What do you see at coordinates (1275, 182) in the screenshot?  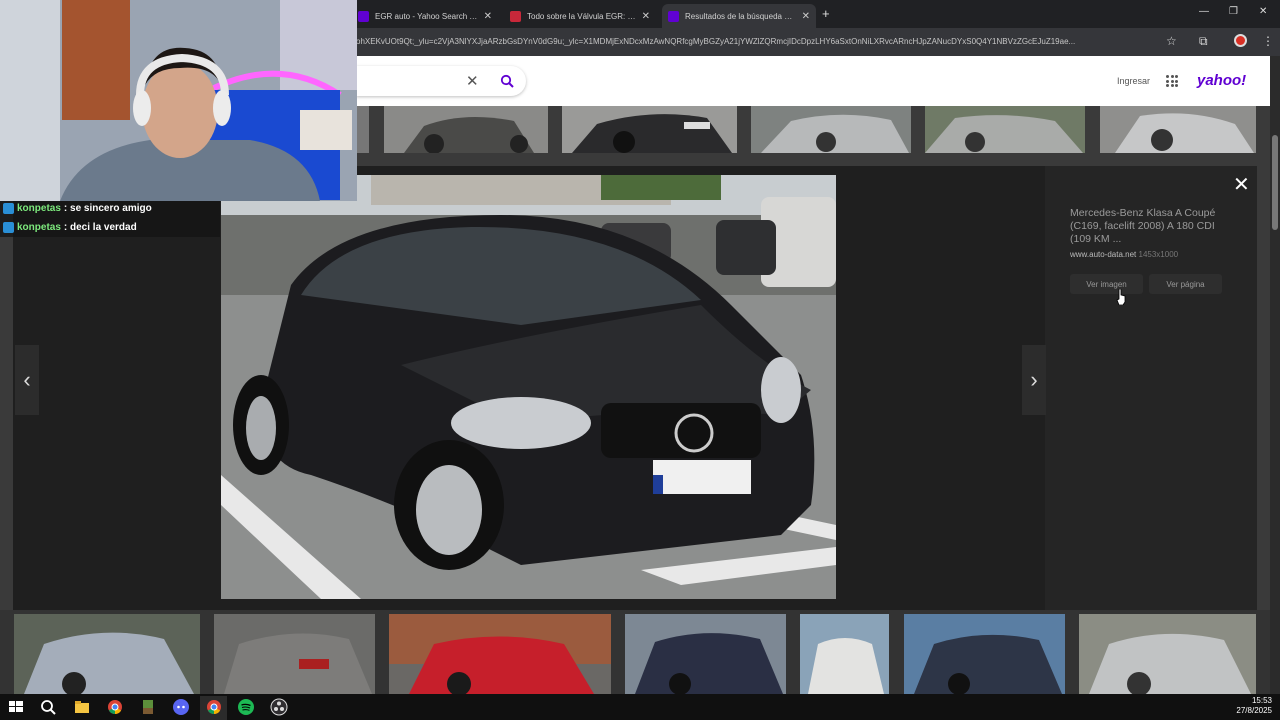 I see `scrollbar-thumb` at bounding box center [1275, 182].